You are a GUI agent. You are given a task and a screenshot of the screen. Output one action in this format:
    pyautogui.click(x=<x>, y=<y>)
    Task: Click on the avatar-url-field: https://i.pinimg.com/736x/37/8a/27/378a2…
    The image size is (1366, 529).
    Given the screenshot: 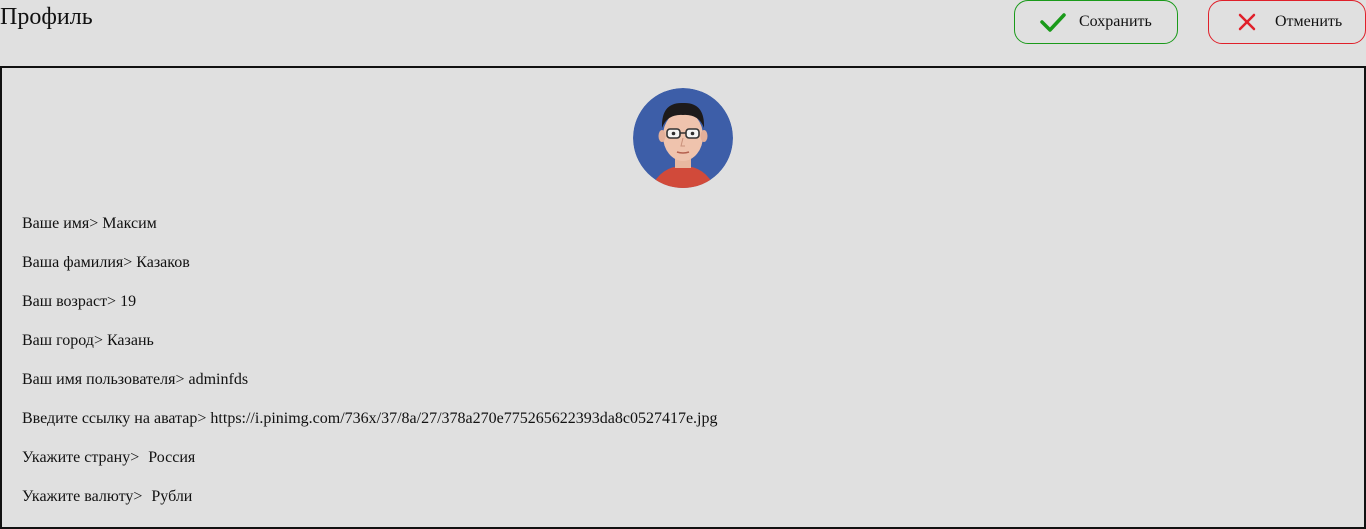 What is the action you would take?
    pyautogui.click(x=463, y=418)
    